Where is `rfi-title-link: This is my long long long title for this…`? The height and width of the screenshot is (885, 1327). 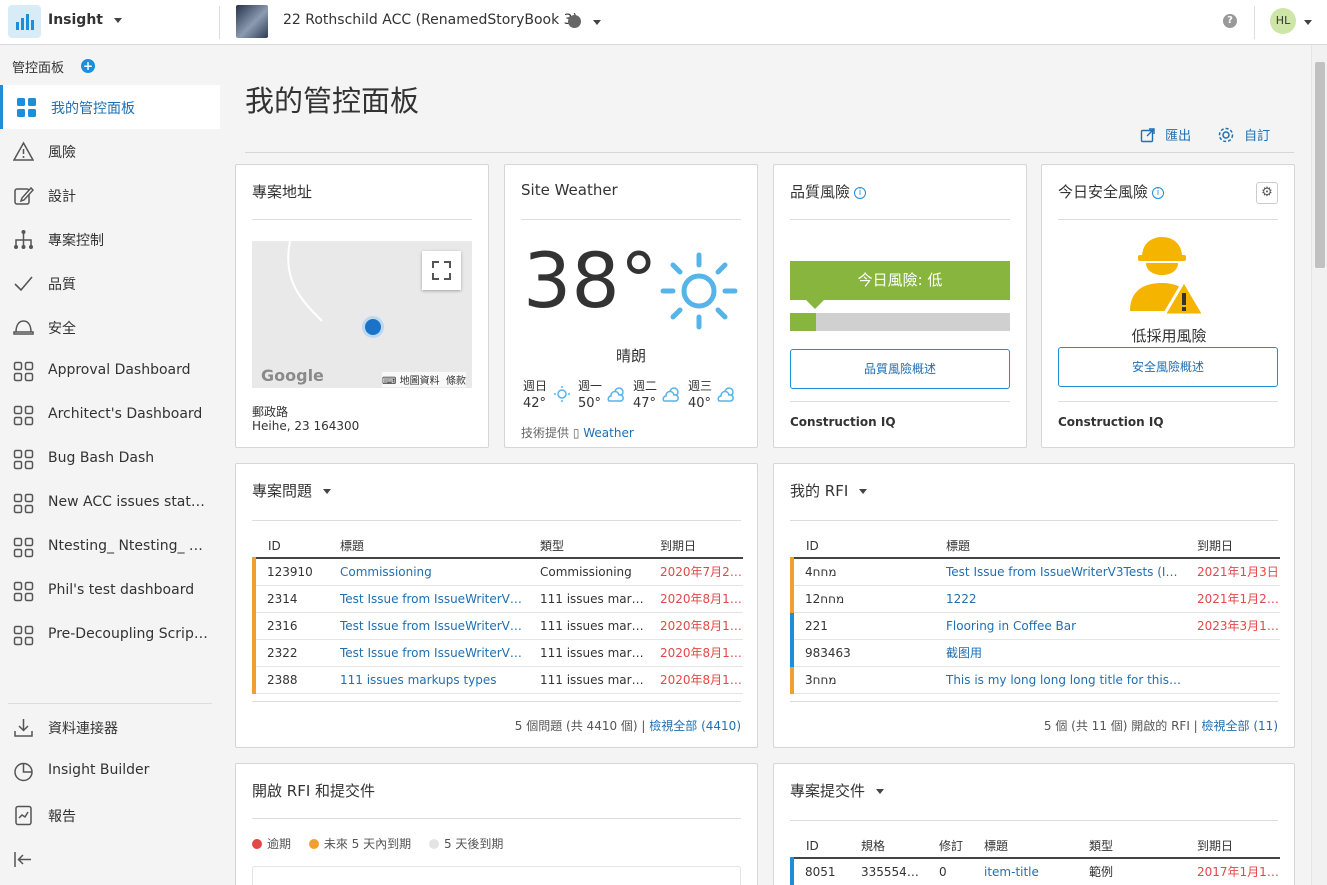 rfi-title-link: This is my long long long title for this… is located at coordinates (1057, 680).